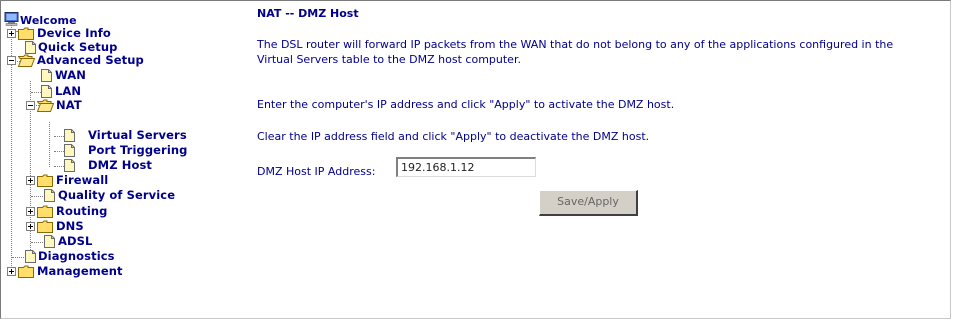 The width and height of the screenshot is (953, 321). I want to click on nav-label-management: Management, so click(80, 271).